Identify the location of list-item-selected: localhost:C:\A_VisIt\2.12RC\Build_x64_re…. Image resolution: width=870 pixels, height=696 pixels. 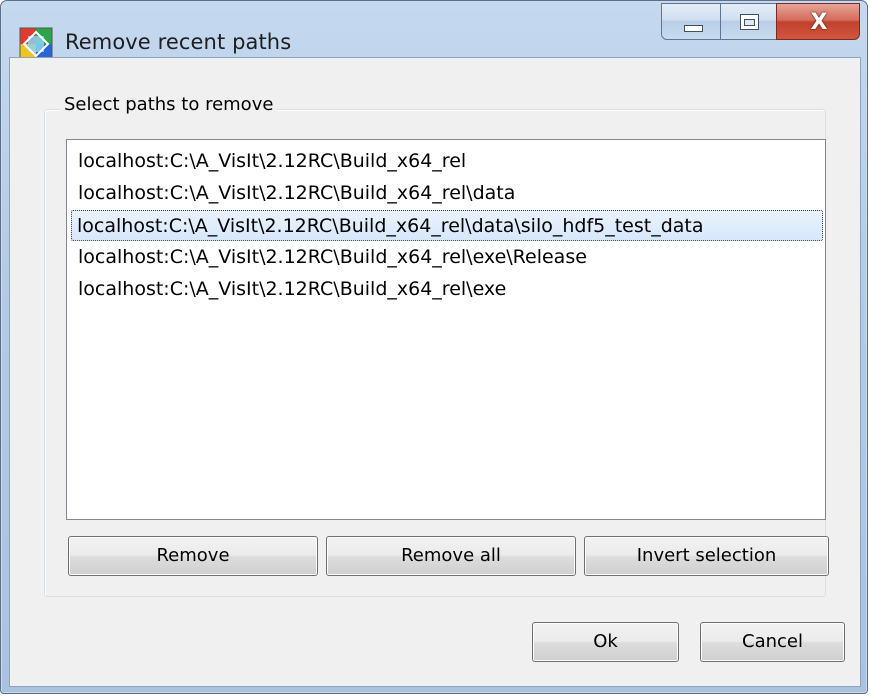
(447, 225).